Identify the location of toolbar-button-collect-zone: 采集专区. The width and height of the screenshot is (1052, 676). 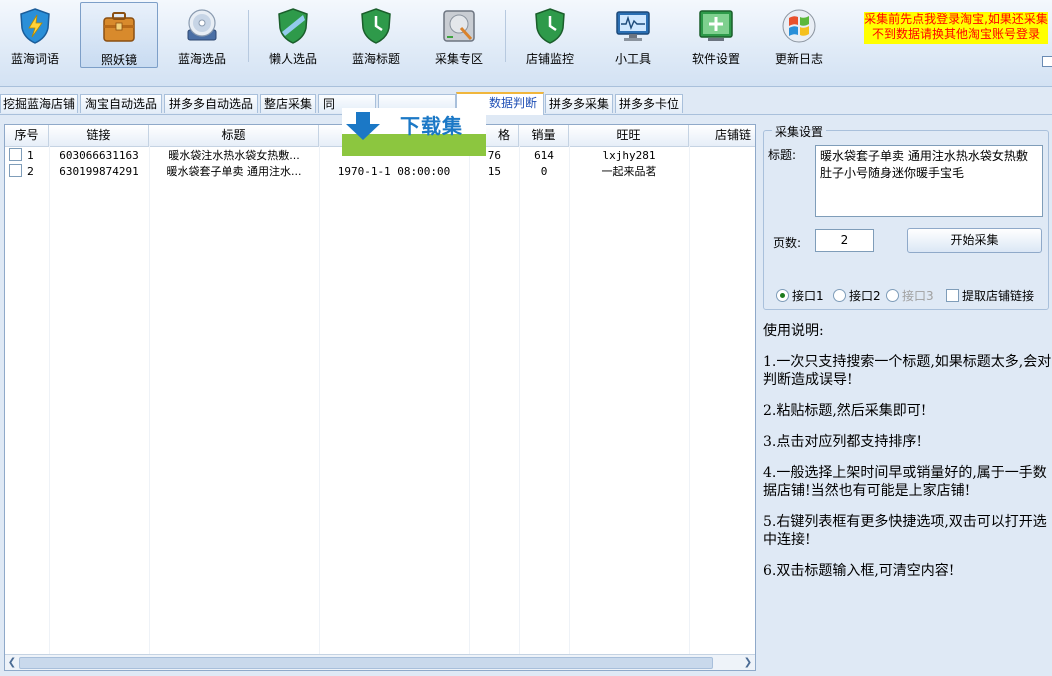
(459, 35).